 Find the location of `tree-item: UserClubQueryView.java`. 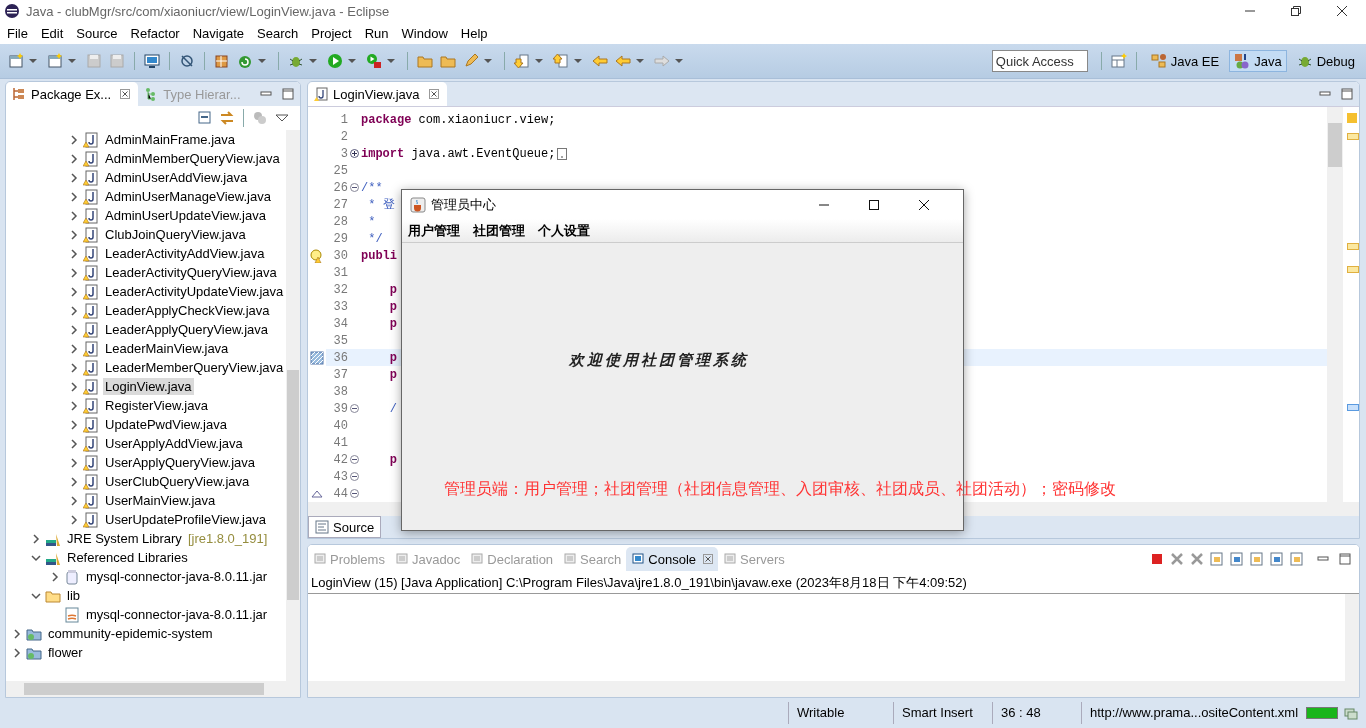

tree-item: UserClubQueryView.java is located at coordinates (177, 481).